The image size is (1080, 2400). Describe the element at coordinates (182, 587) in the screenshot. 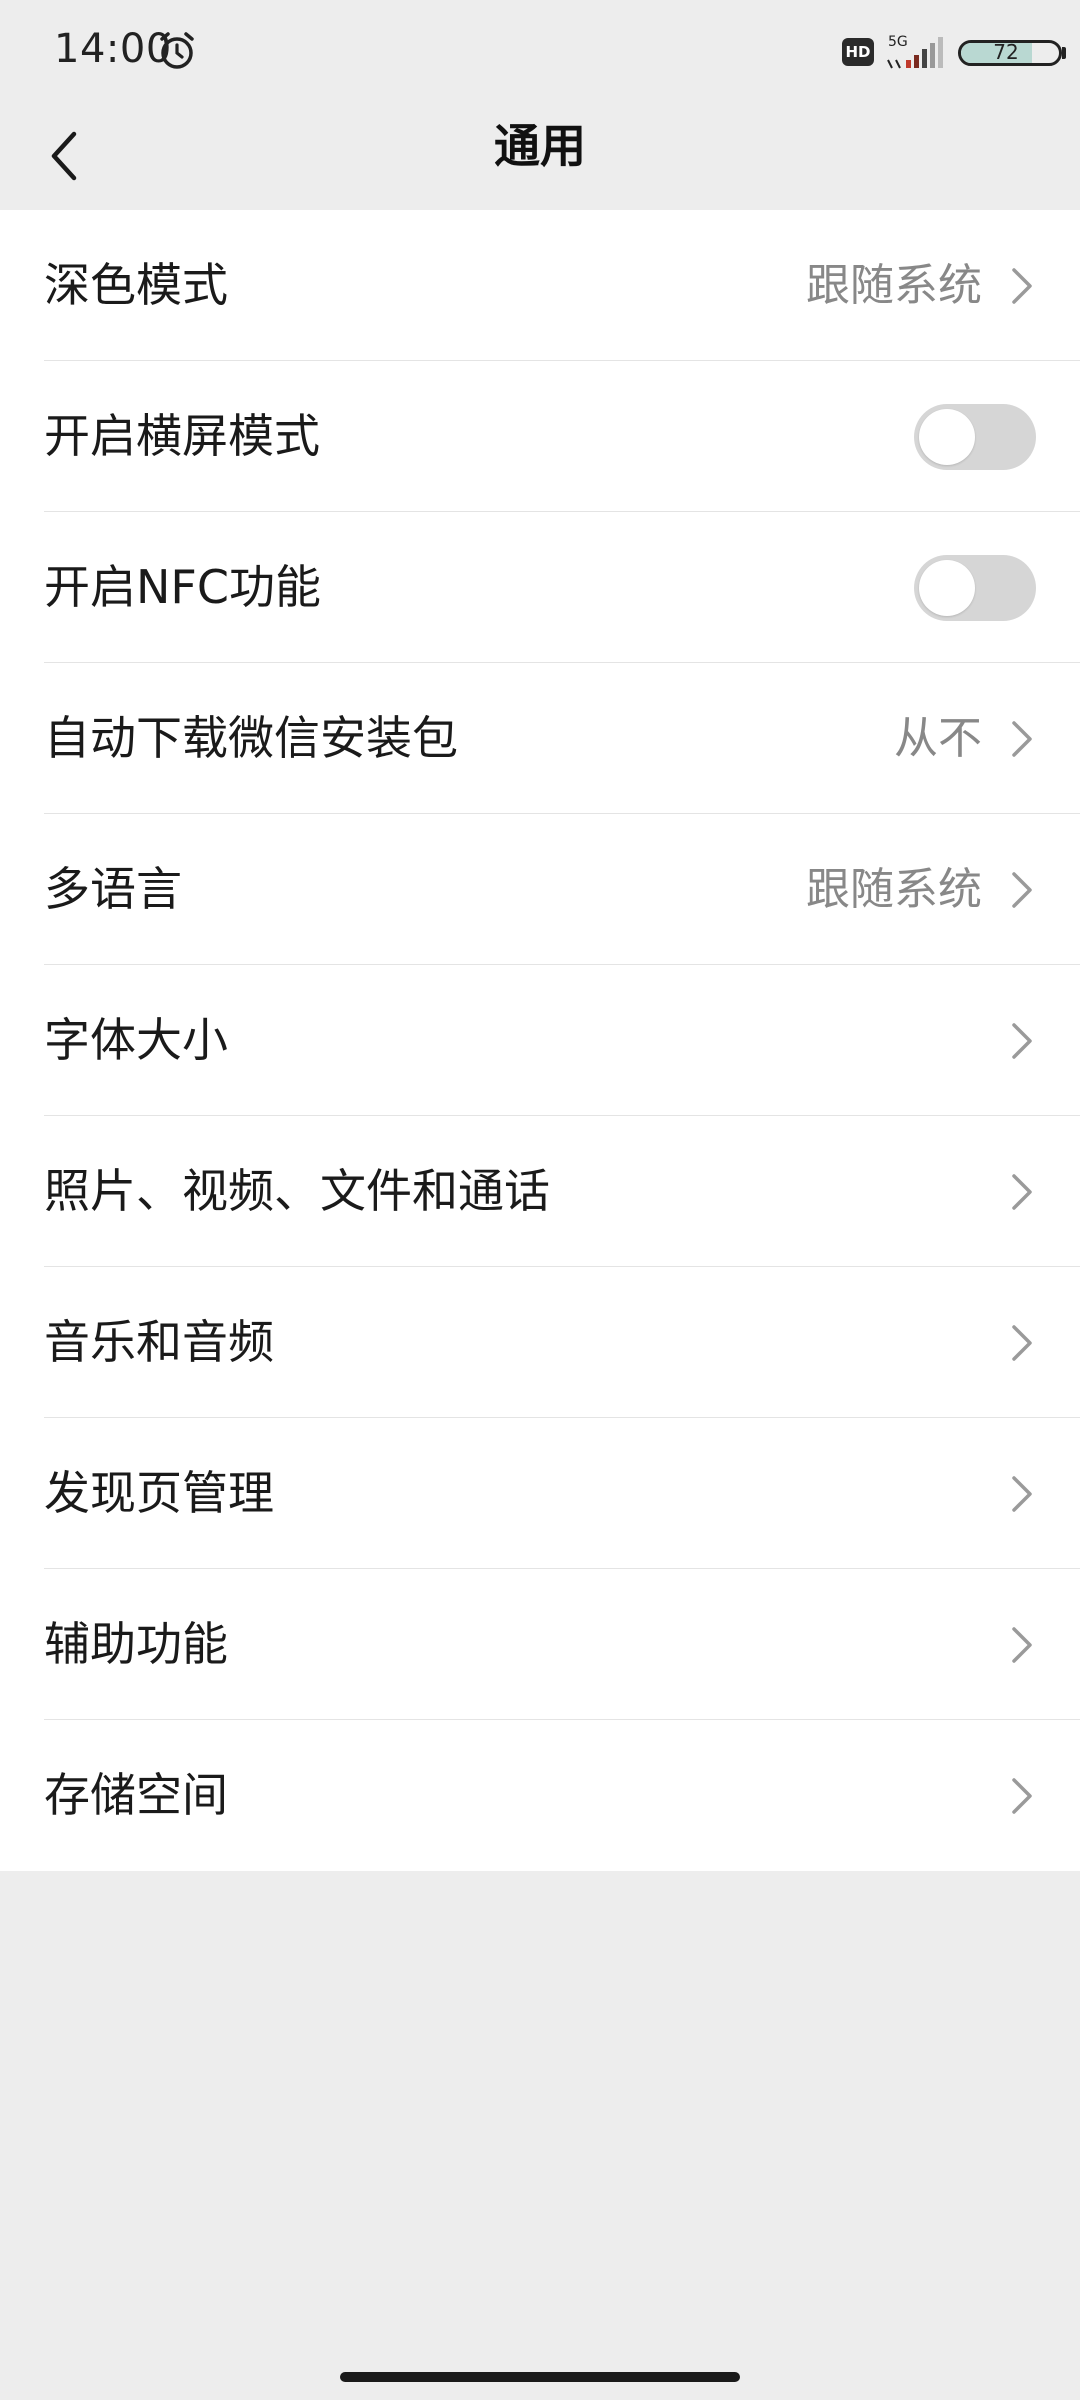

I see `settings-row-label: 开启NFC功能` at that location.